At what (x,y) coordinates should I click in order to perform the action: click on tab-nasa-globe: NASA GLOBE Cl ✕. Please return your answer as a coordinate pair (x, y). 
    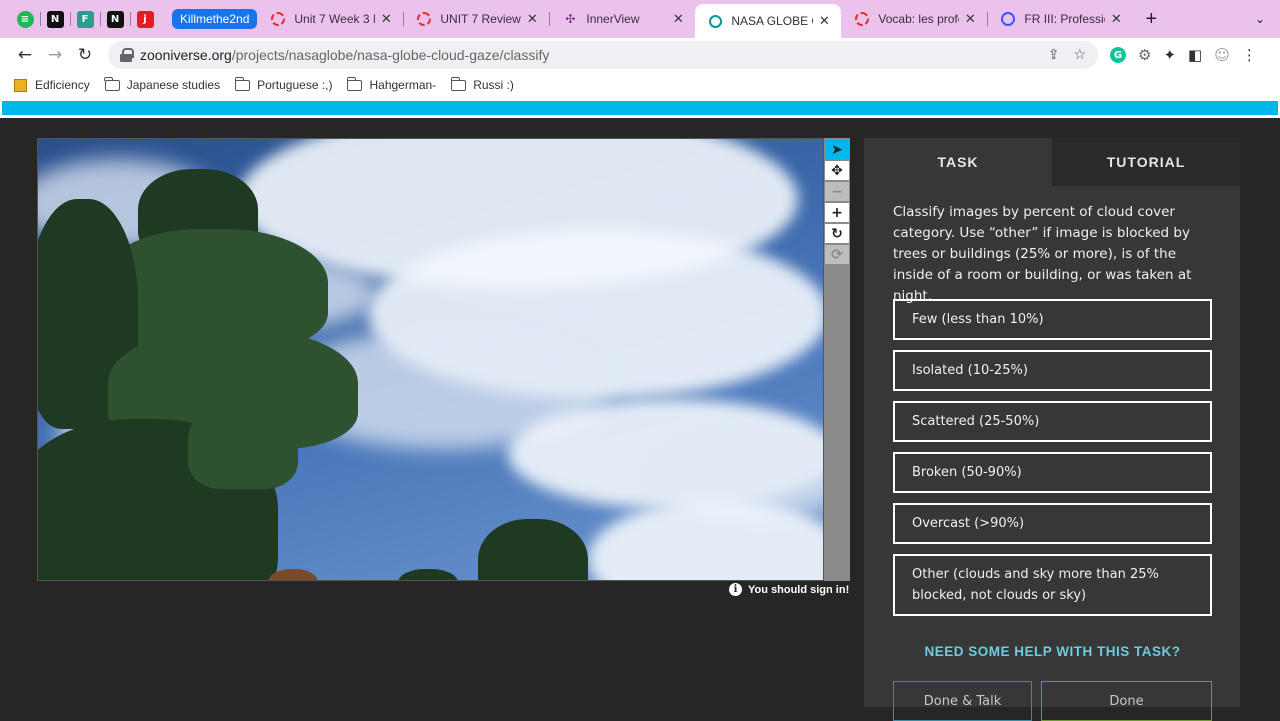
    Looking at the image, I should click on (768, 21).